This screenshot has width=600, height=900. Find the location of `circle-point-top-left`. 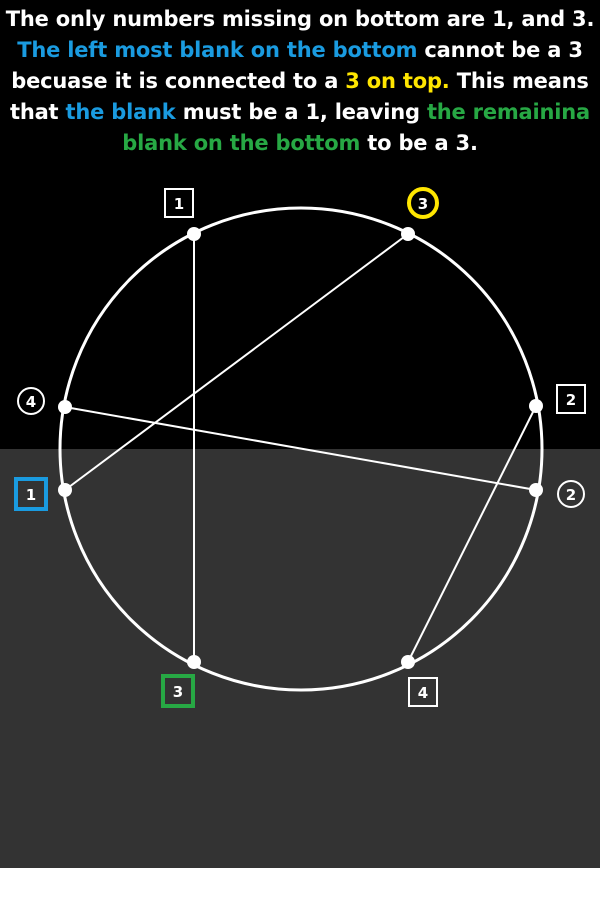

circle-point-top-left is located at coordinates (194, 234).